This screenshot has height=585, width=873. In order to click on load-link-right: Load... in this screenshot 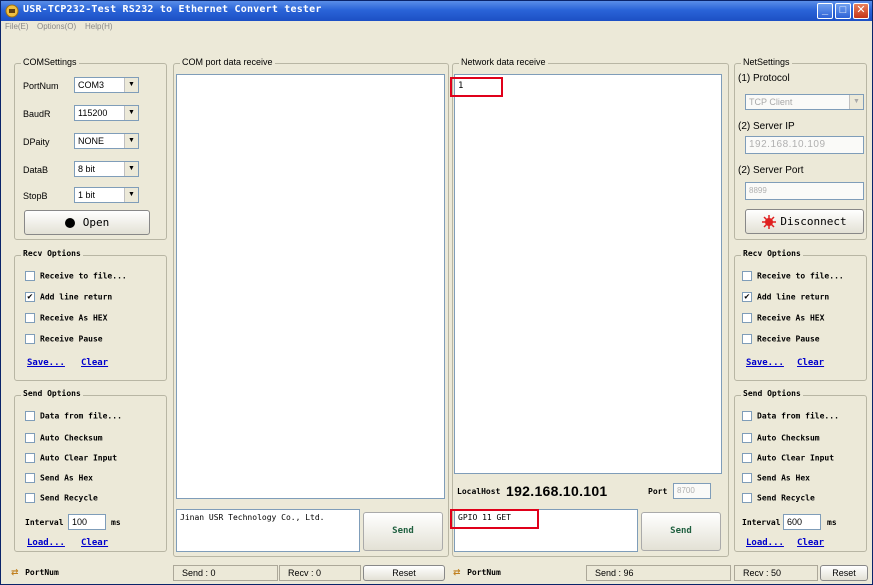, I will do `click(765, 543)`.